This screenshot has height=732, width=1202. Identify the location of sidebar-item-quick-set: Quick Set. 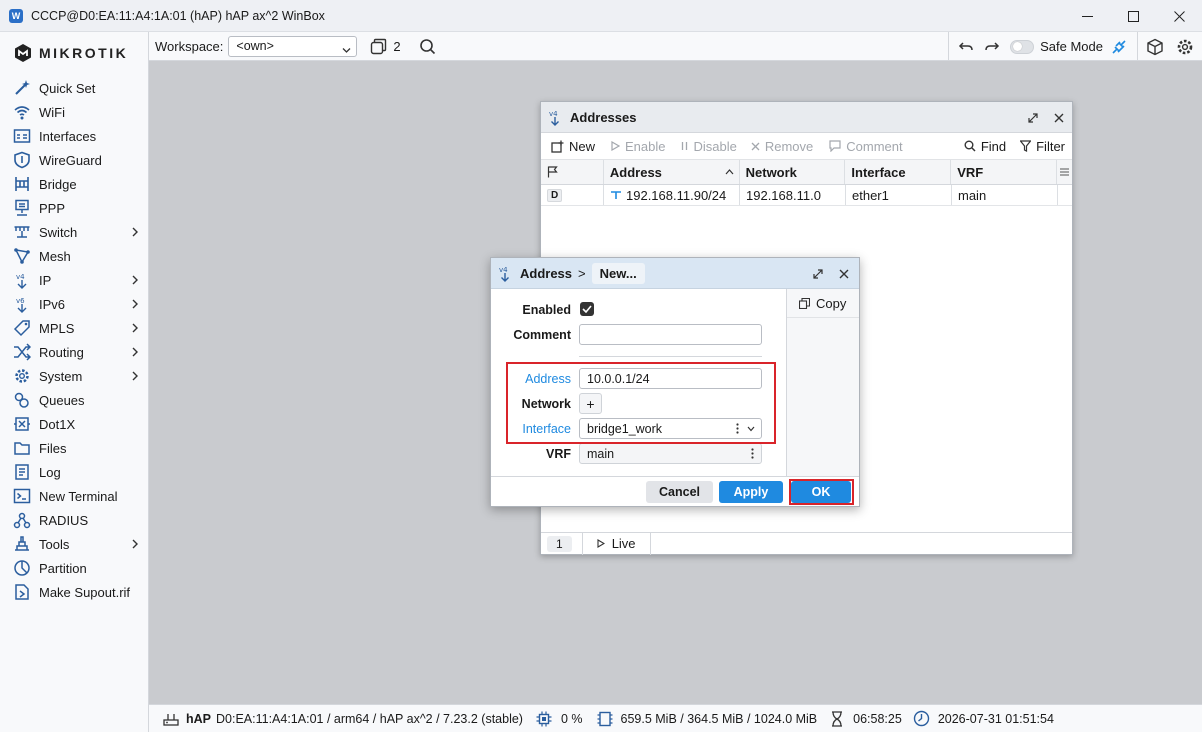
(74, 88).